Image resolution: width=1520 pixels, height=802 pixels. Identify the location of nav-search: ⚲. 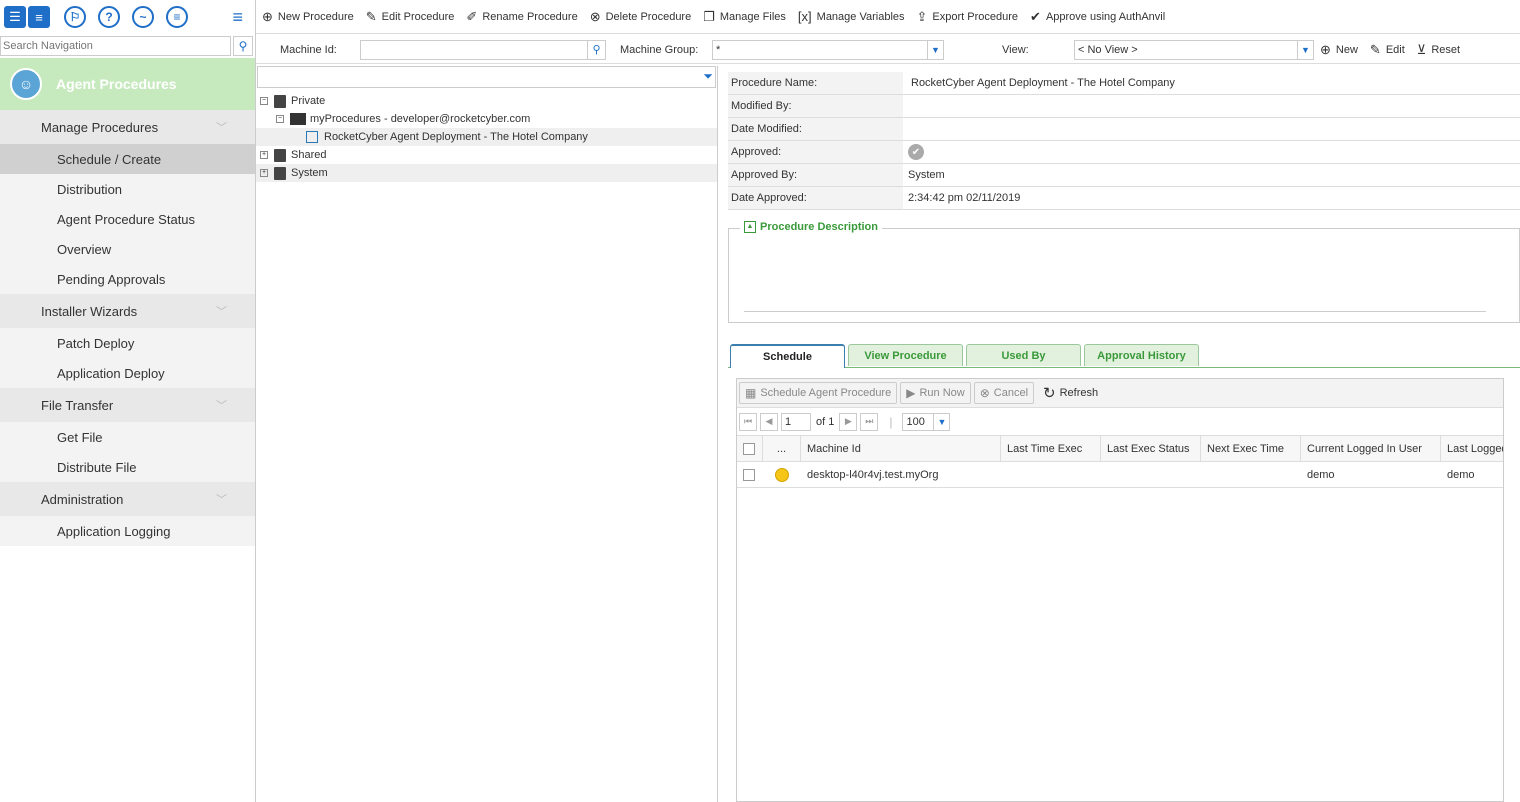
(127, 46).